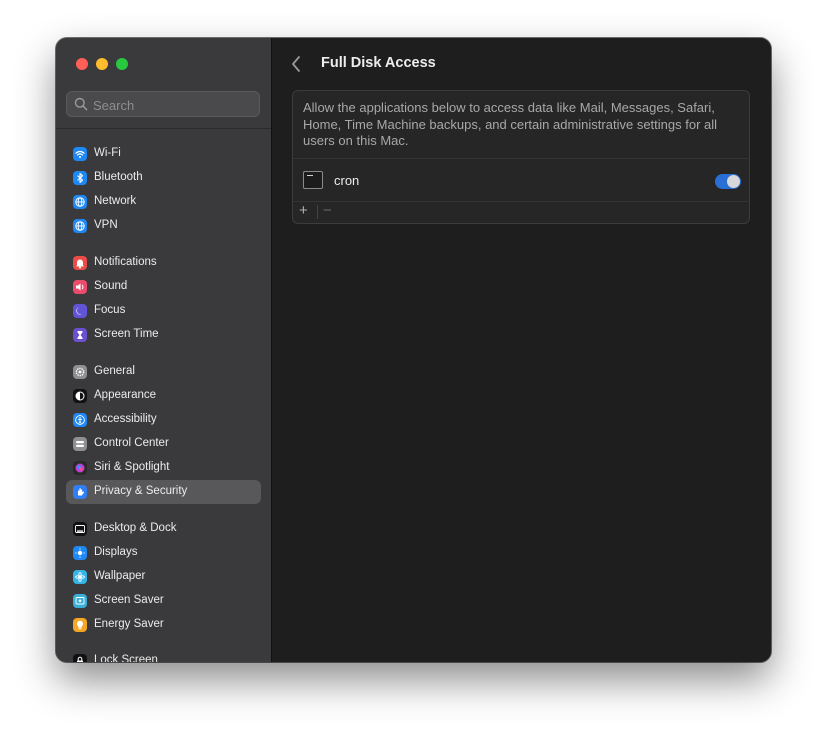 The image size is (827, 737). I want to click on sidebar-item-label: Control Center, so click(131, 443).